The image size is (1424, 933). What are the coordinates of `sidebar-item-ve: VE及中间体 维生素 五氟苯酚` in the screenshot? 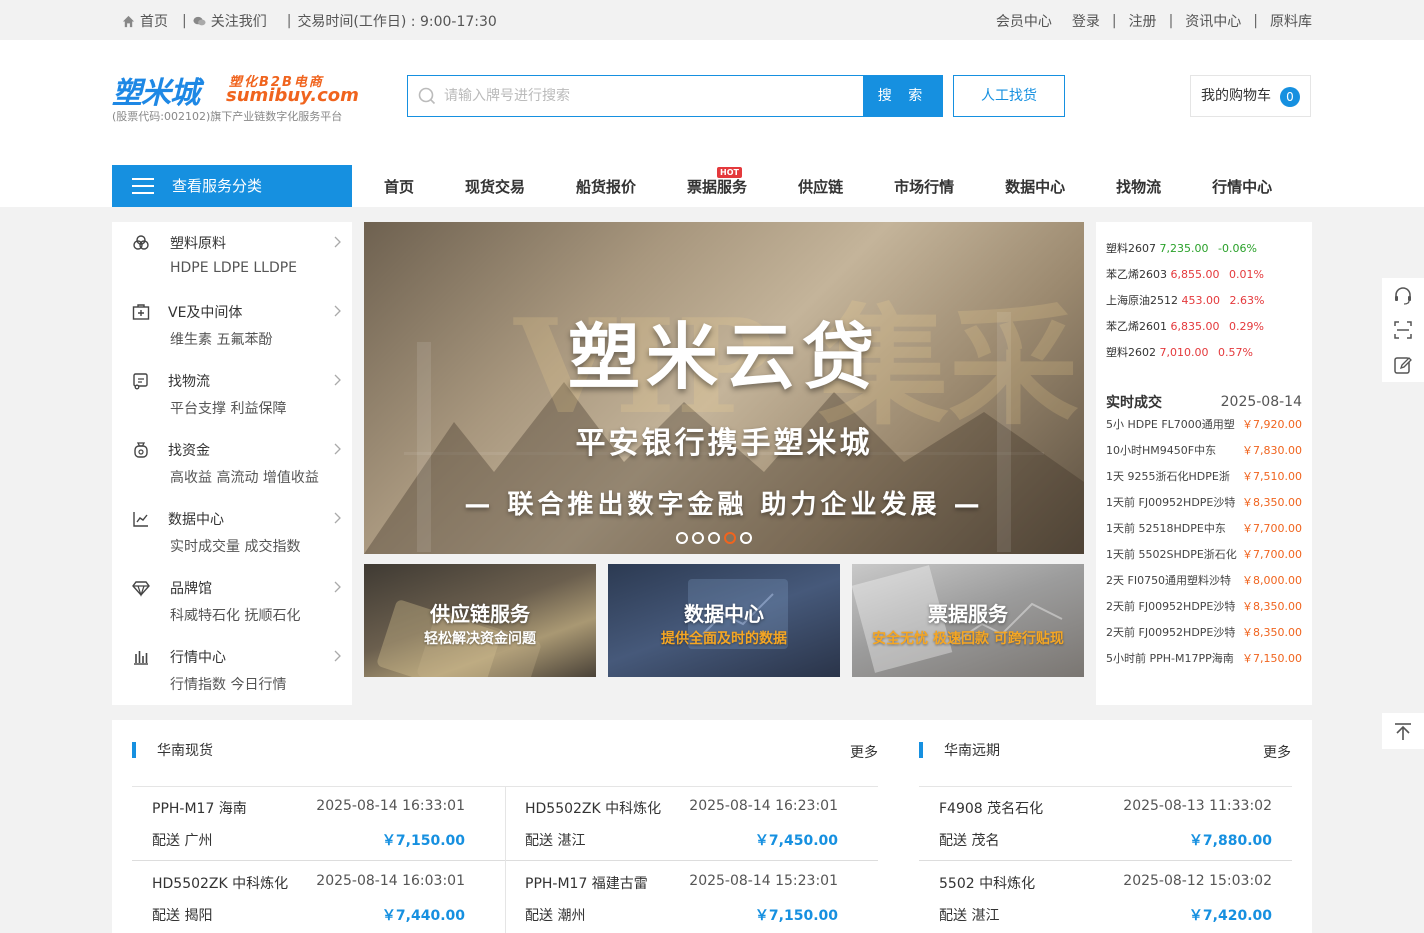 It's located at (232, 325).